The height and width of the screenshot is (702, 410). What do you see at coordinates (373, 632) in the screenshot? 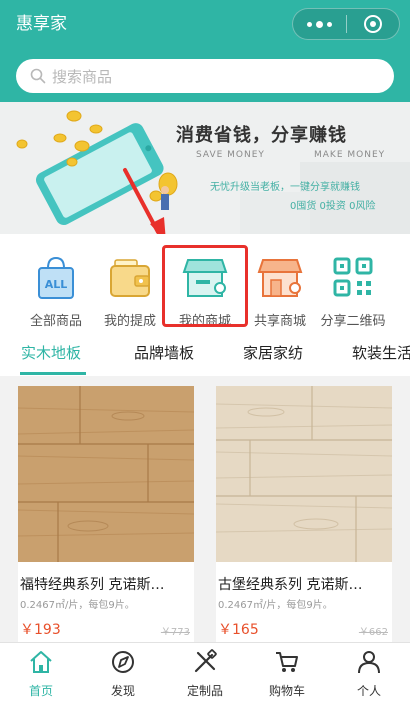
I see `product-original-price: ￥662` at bounding box center [373, 632].